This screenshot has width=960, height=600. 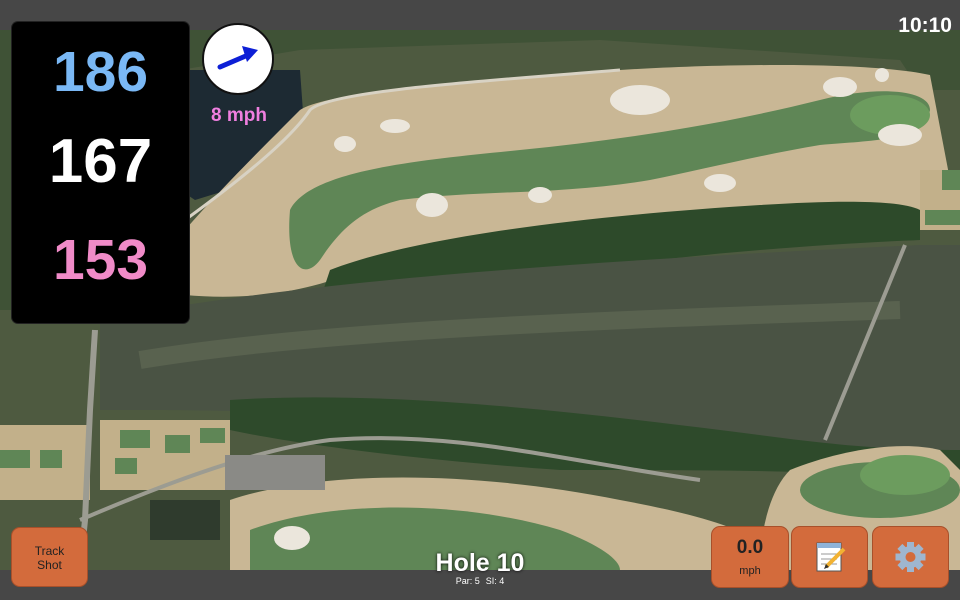 I want to click on distance-panel: 186 167 153, so click(x=100, y=172).